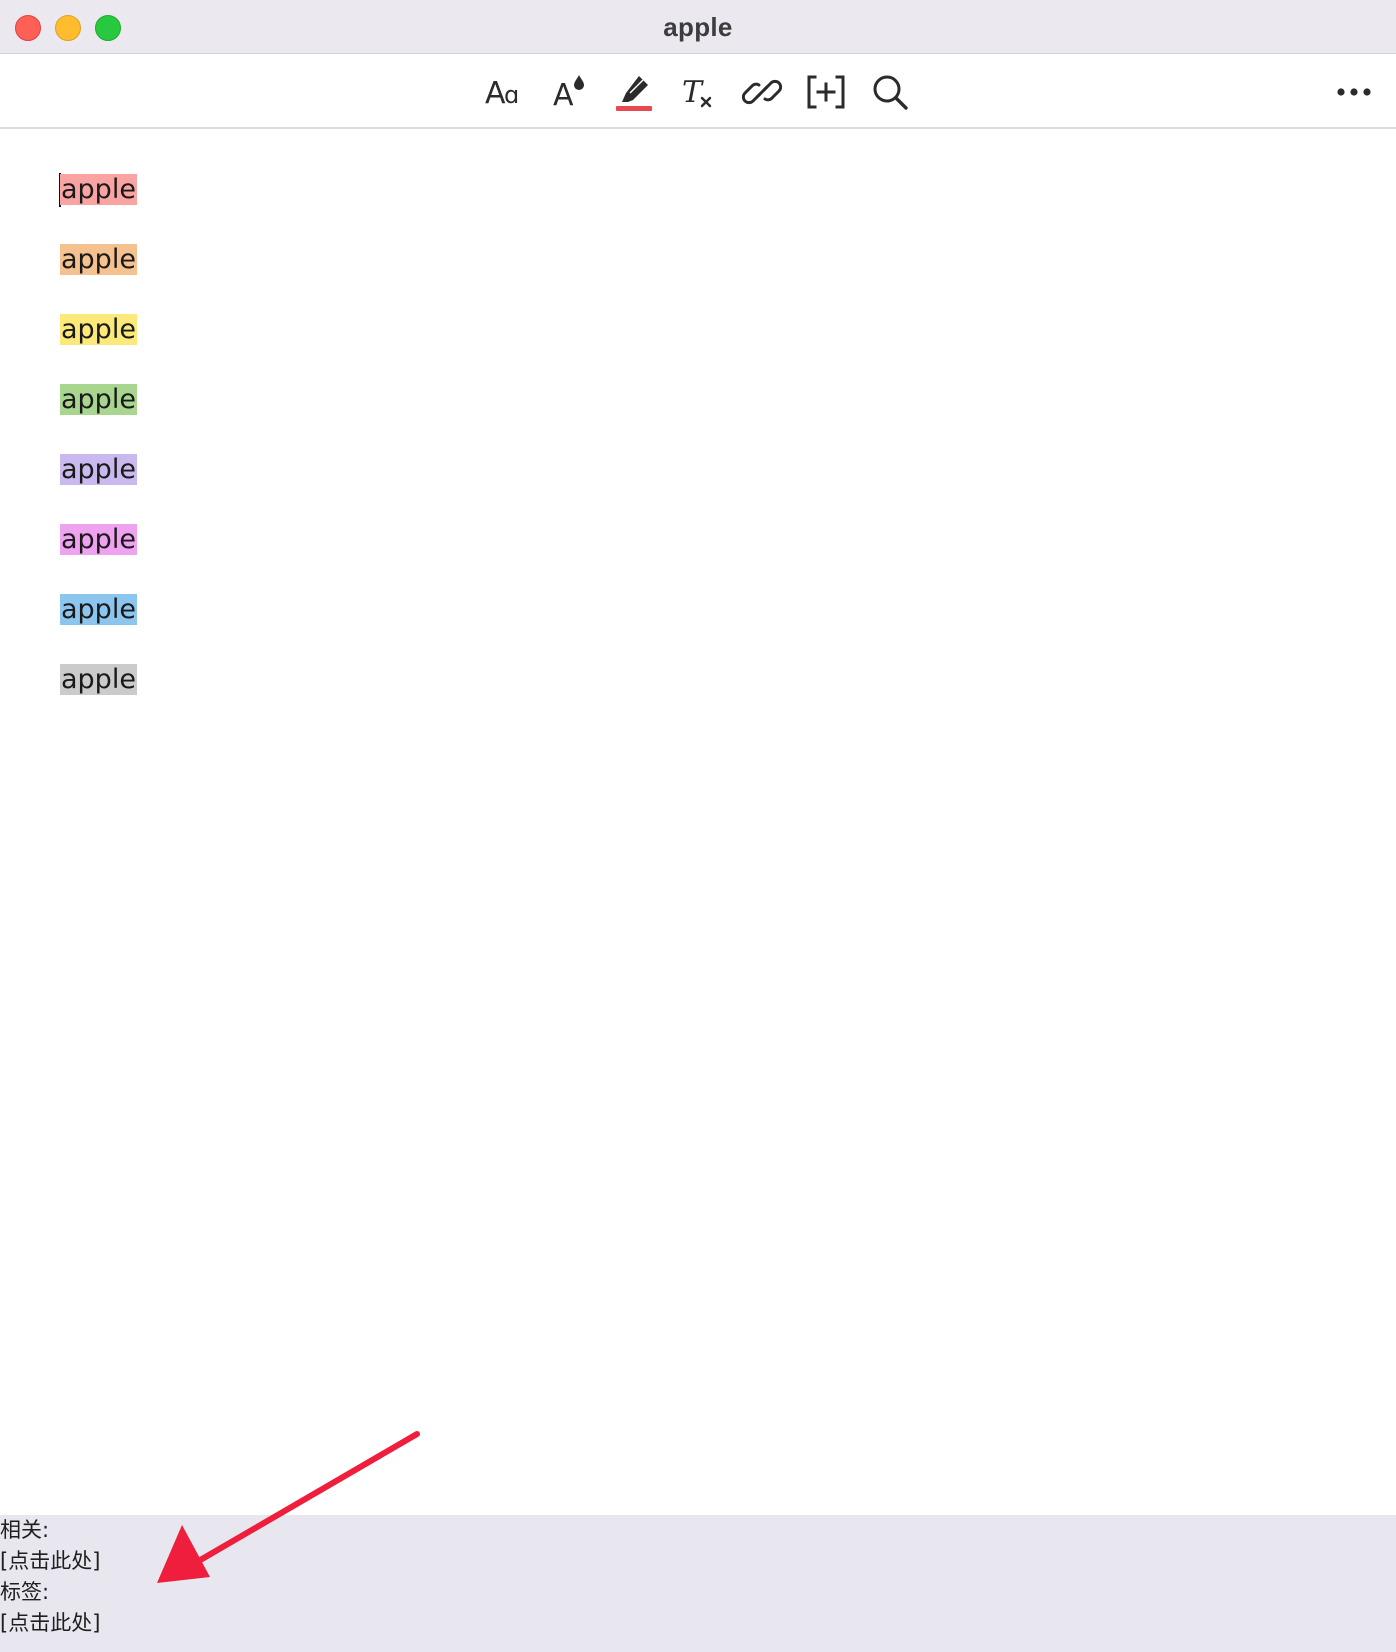 Image resolution: width=1396 pixels, height=1652 pixels. I want to click on font-button: A ɑ, so click(504, 92).